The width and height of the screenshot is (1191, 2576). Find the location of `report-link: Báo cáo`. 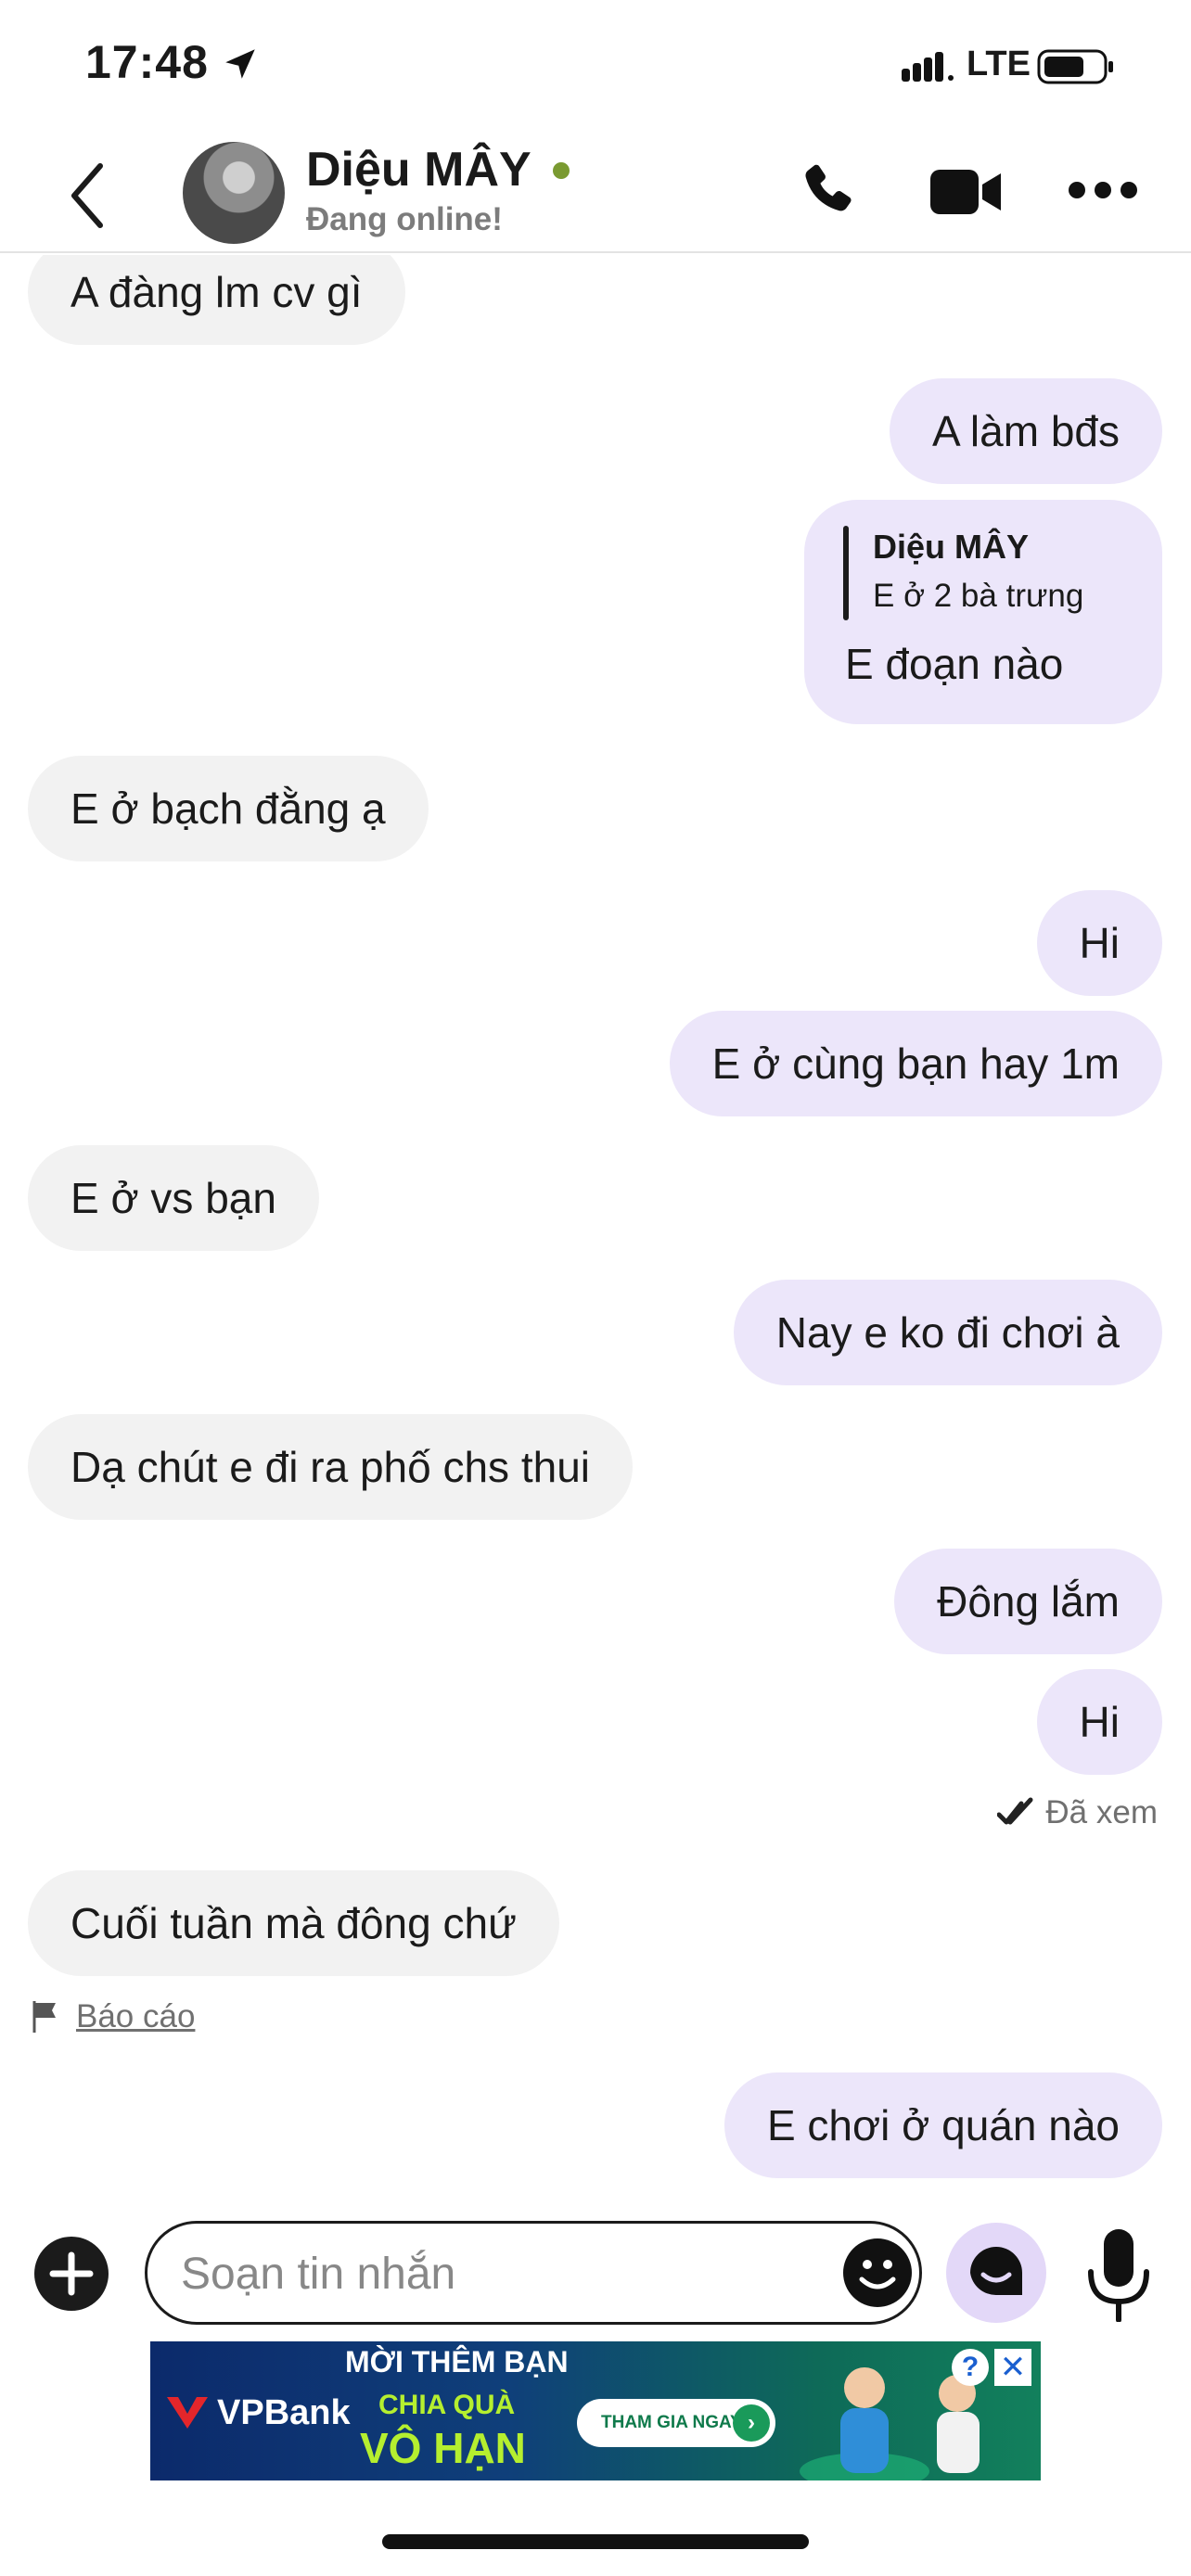

report-link: Báo cáo is located at coordinates (113, 2017).